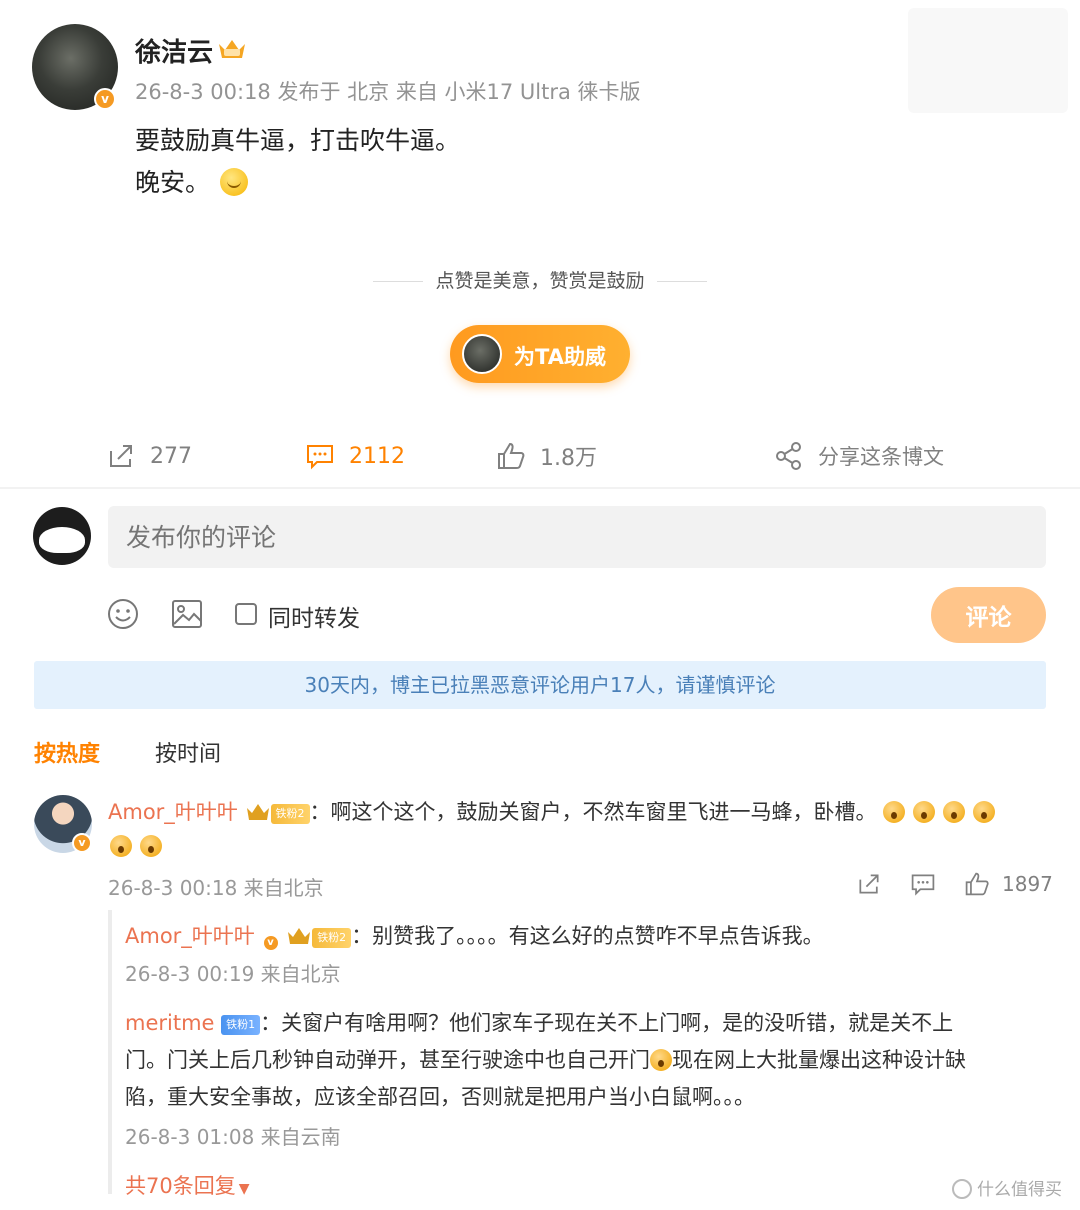 This screenshot has height=1210, width=1080. What do you see at coordinates (246, 614) in the screenshot?
I see `repost-checkbox` at bounding box center [246, 614].